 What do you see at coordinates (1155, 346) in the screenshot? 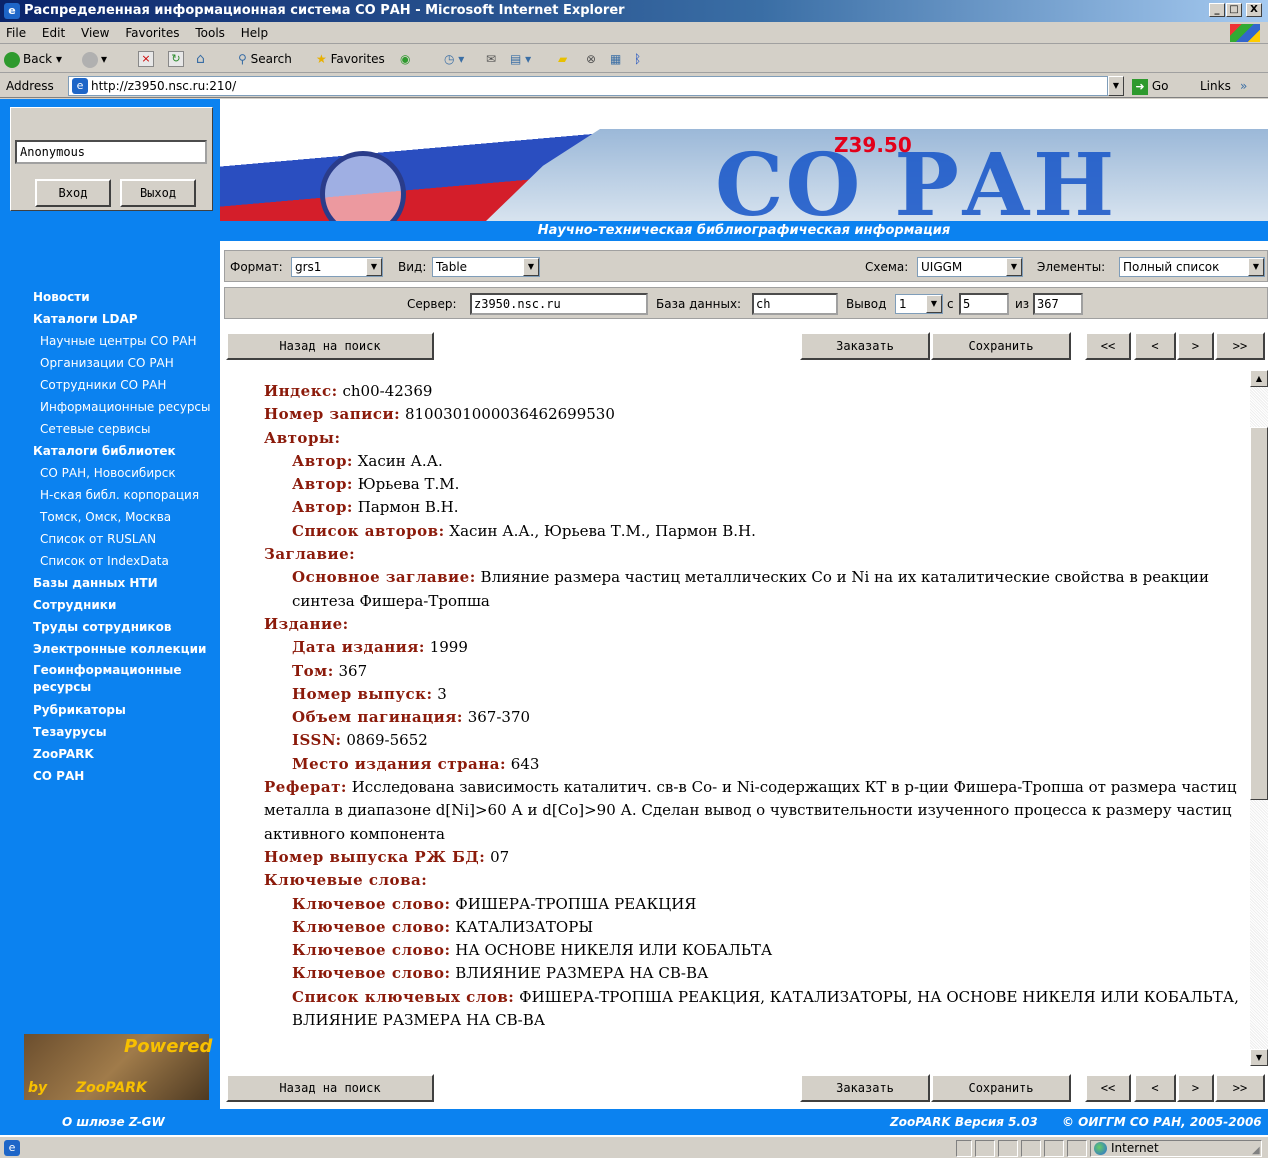
I see `prev-page-button: <` at bounding box center [1155, 346].